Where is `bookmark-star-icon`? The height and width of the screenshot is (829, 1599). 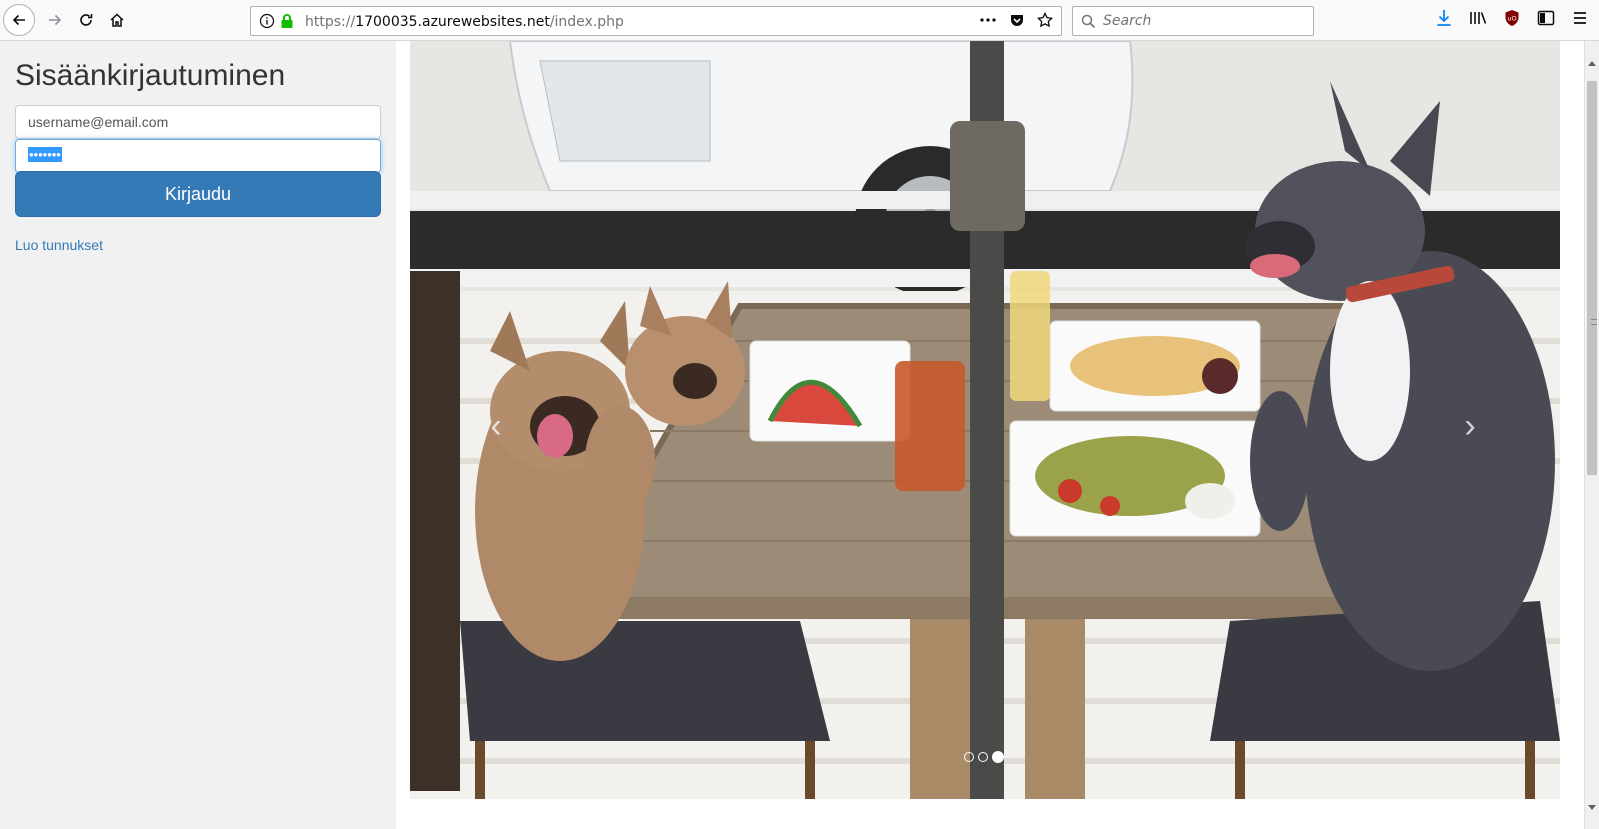 bookmark-star-icon is located at coordinates (1045, 22).